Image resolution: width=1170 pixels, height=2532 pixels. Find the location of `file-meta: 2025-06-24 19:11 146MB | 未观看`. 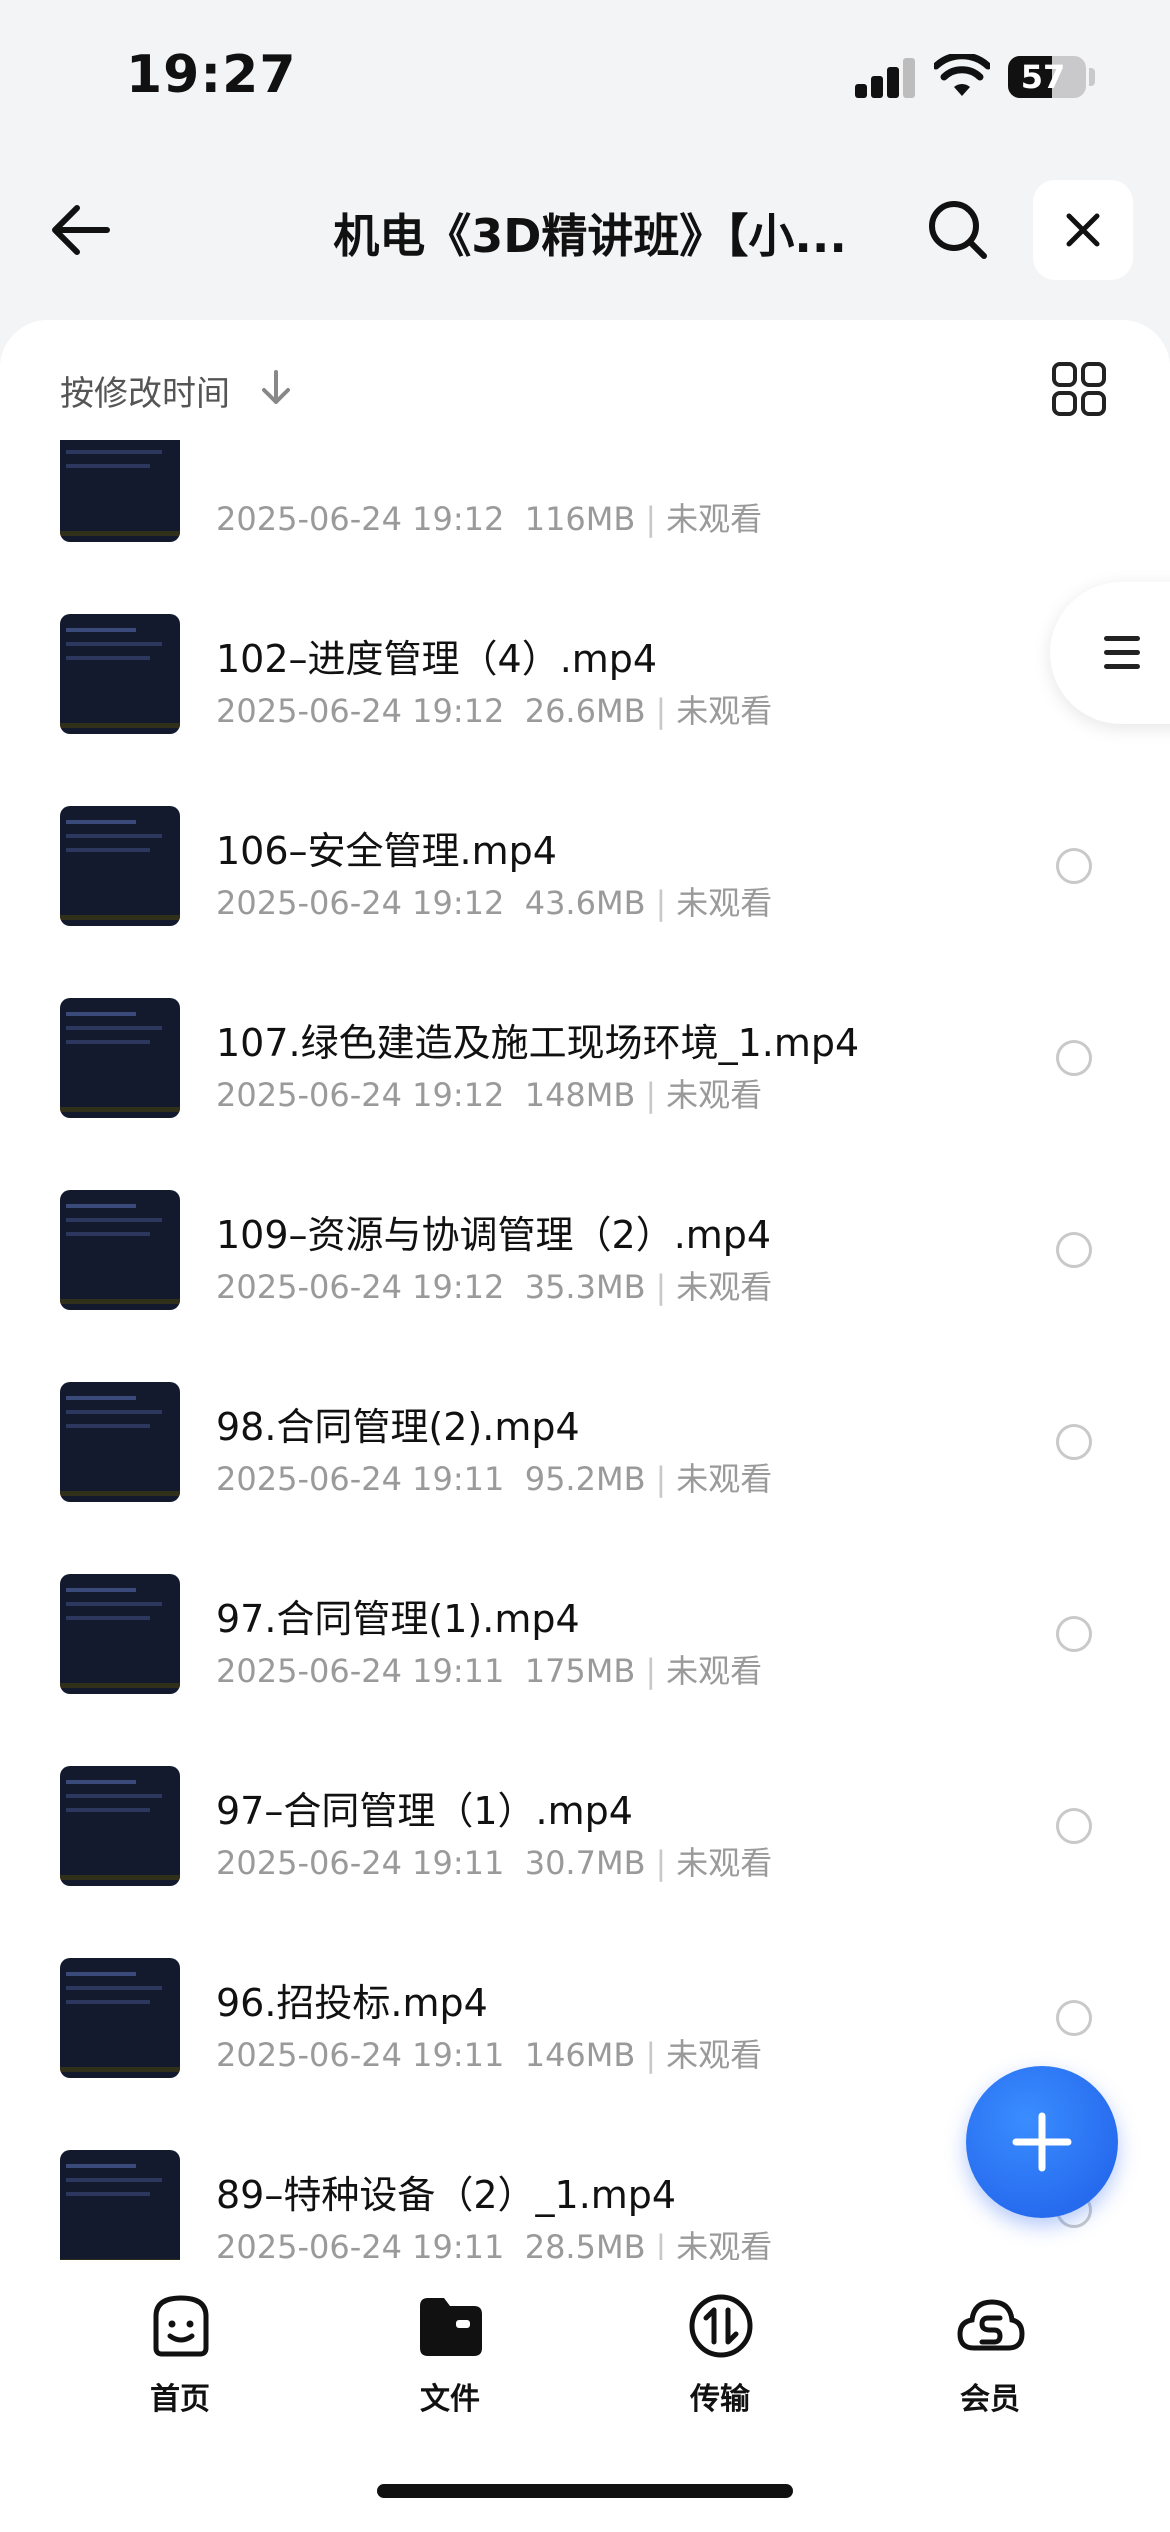

file-meta: 2025-06-24 19:11 146MB | 未观看 is located at coordinates (489, 2053).